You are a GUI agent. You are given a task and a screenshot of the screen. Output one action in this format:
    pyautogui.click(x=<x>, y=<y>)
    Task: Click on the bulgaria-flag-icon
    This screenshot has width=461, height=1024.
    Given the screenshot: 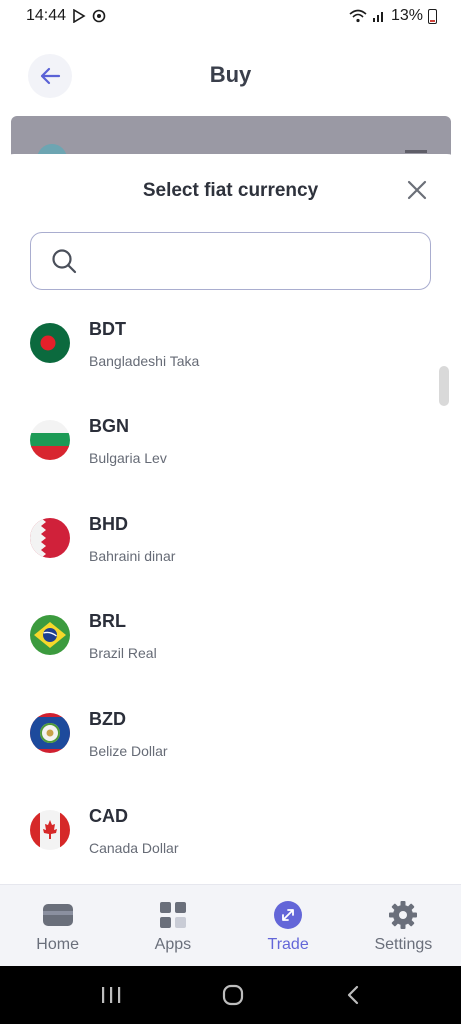 What is the action you would take?
    pyautogui.click(x=50, y=440)
    